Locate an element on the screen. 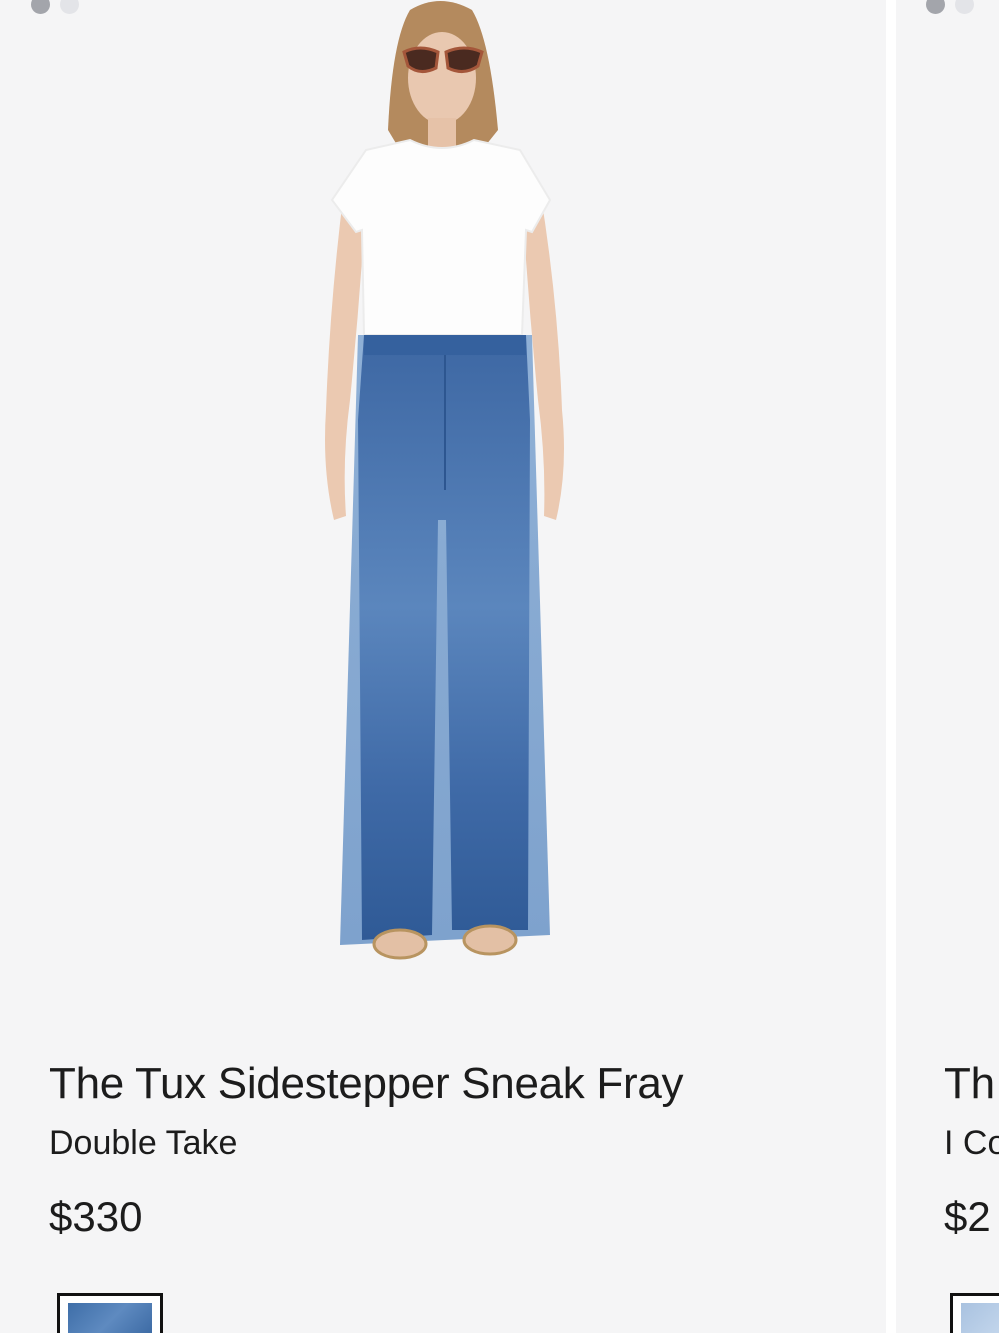  product-title: Th is located at coordinates (969, 1084).